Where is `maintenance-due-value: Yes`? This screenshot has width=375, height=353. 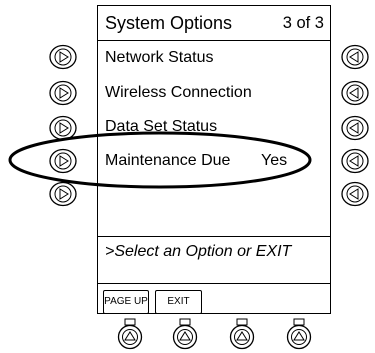
maintenance-due-value: Yes is located at coordinates (274, 160).